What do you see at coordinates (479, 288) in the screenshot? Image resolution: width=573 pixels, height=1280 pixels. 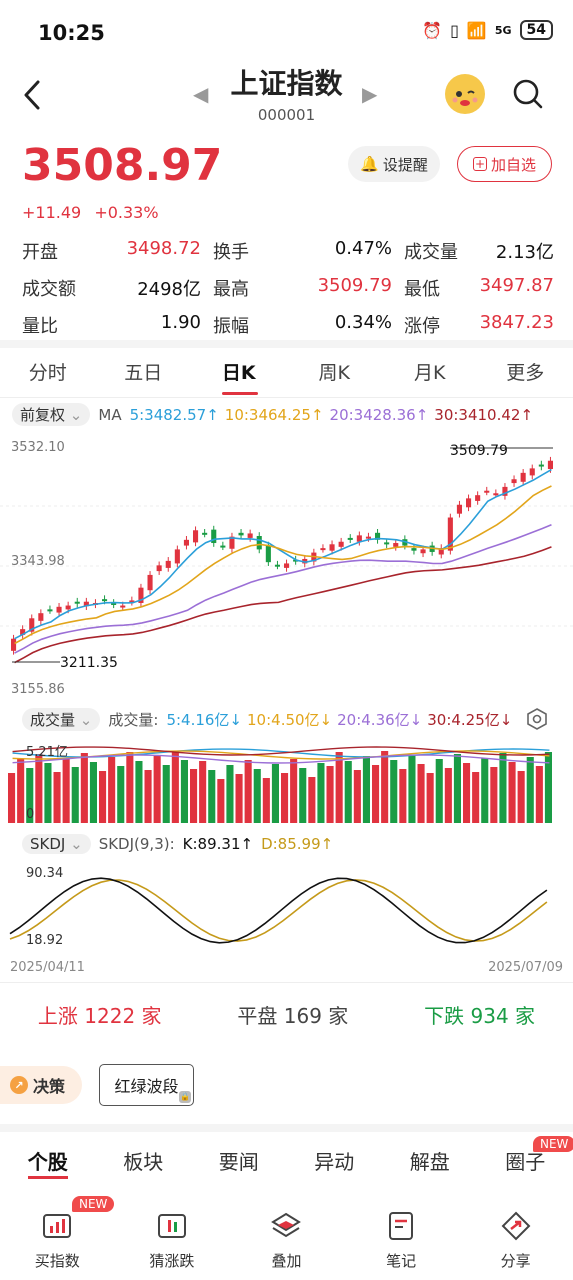 I see `stat-cell: 最低 3497.87` at bounding box center [479, 288].